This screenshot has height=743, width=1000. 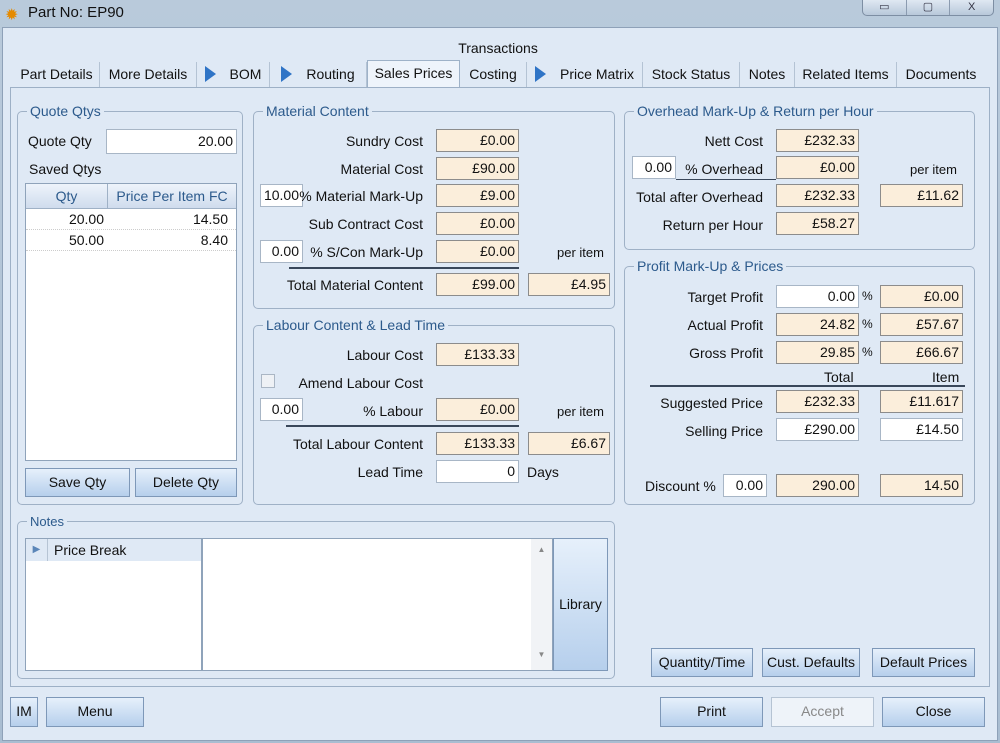 What do you see at coordinates (24, 712) in the screenshot?
I see `im-button: IM` at bounding box center [24, 712].